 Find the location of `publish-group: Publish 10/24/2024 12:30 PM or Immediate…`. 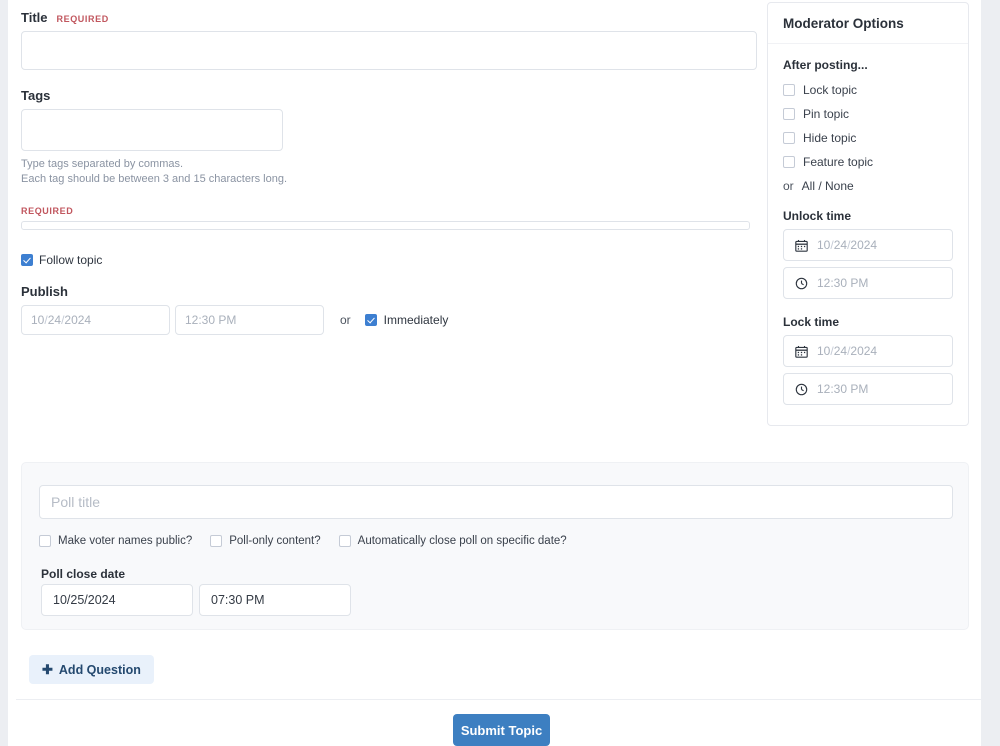

publish-group: Publish 10/24/2024 12:30 PM or Immediate… is located at coordinates (392, 309).